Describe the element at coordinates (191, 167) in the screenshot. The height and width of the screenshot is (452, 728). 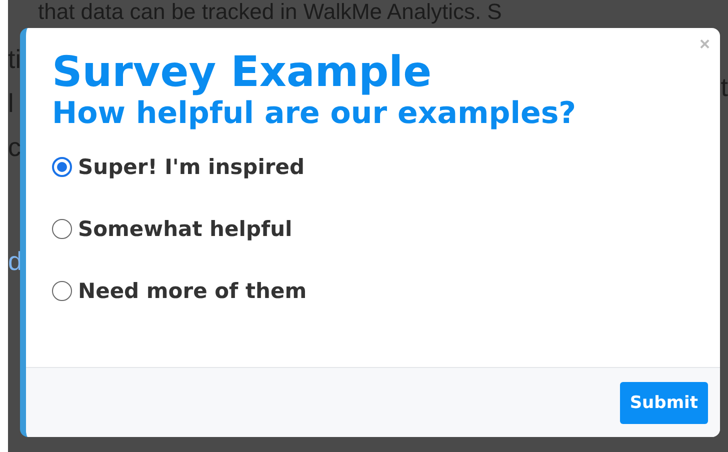
I see `option-label: Super! I'm inspired` at that location.